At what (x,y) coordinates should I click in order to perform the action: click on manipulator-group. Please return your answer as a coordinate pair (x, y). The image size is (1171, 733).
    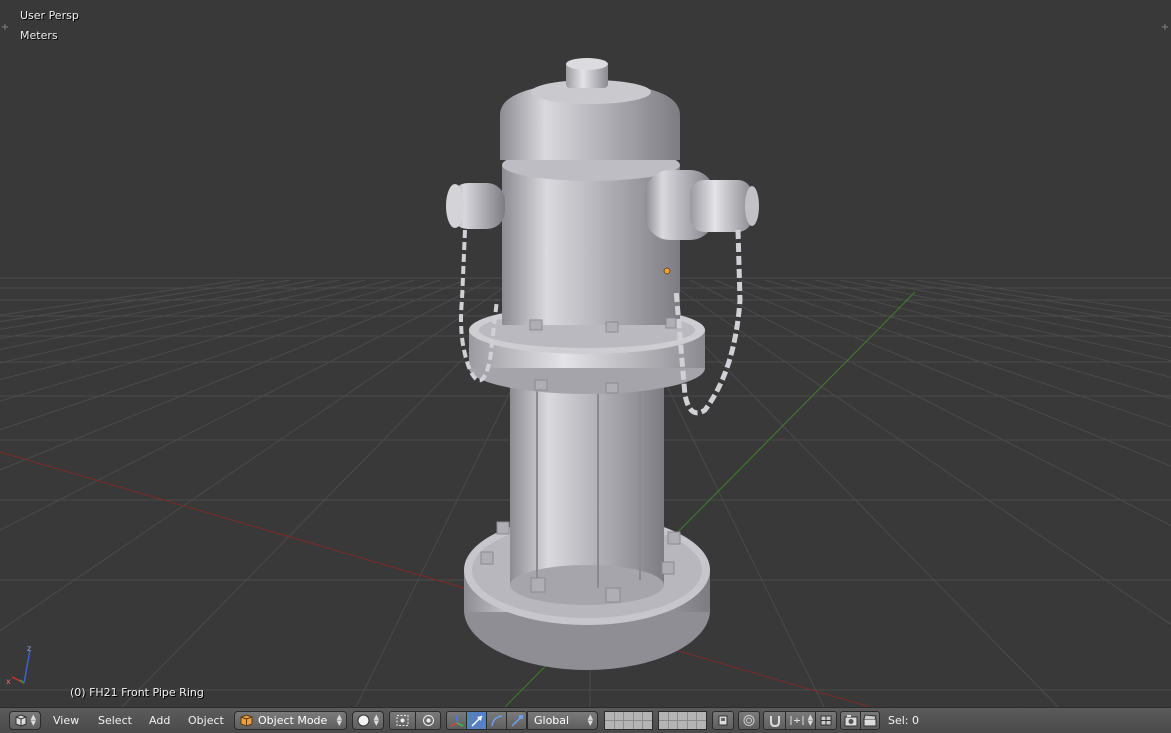
    Looking at the image, I should click on (486, 720).